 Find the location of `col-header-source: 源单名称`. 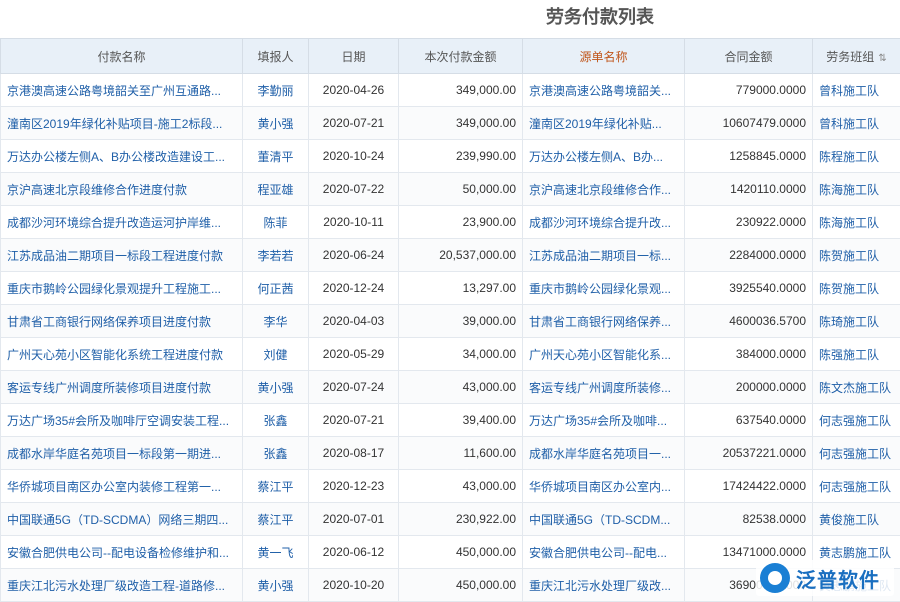

col-header-source: 源单名称 is located at coordinates (604, 56).